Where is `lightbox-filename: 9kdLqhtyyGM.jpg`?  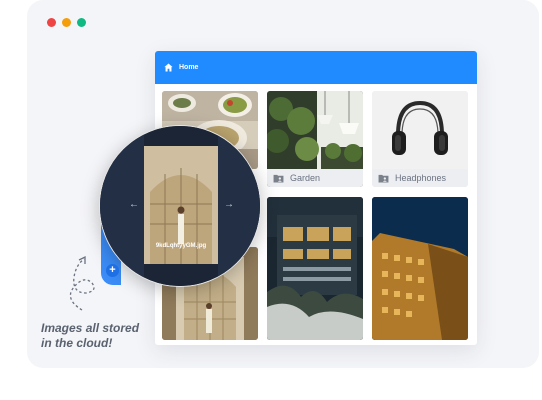 lightbox-filename: 9kdLqhtyyGM.jpg is located at coordinates (181, 246).